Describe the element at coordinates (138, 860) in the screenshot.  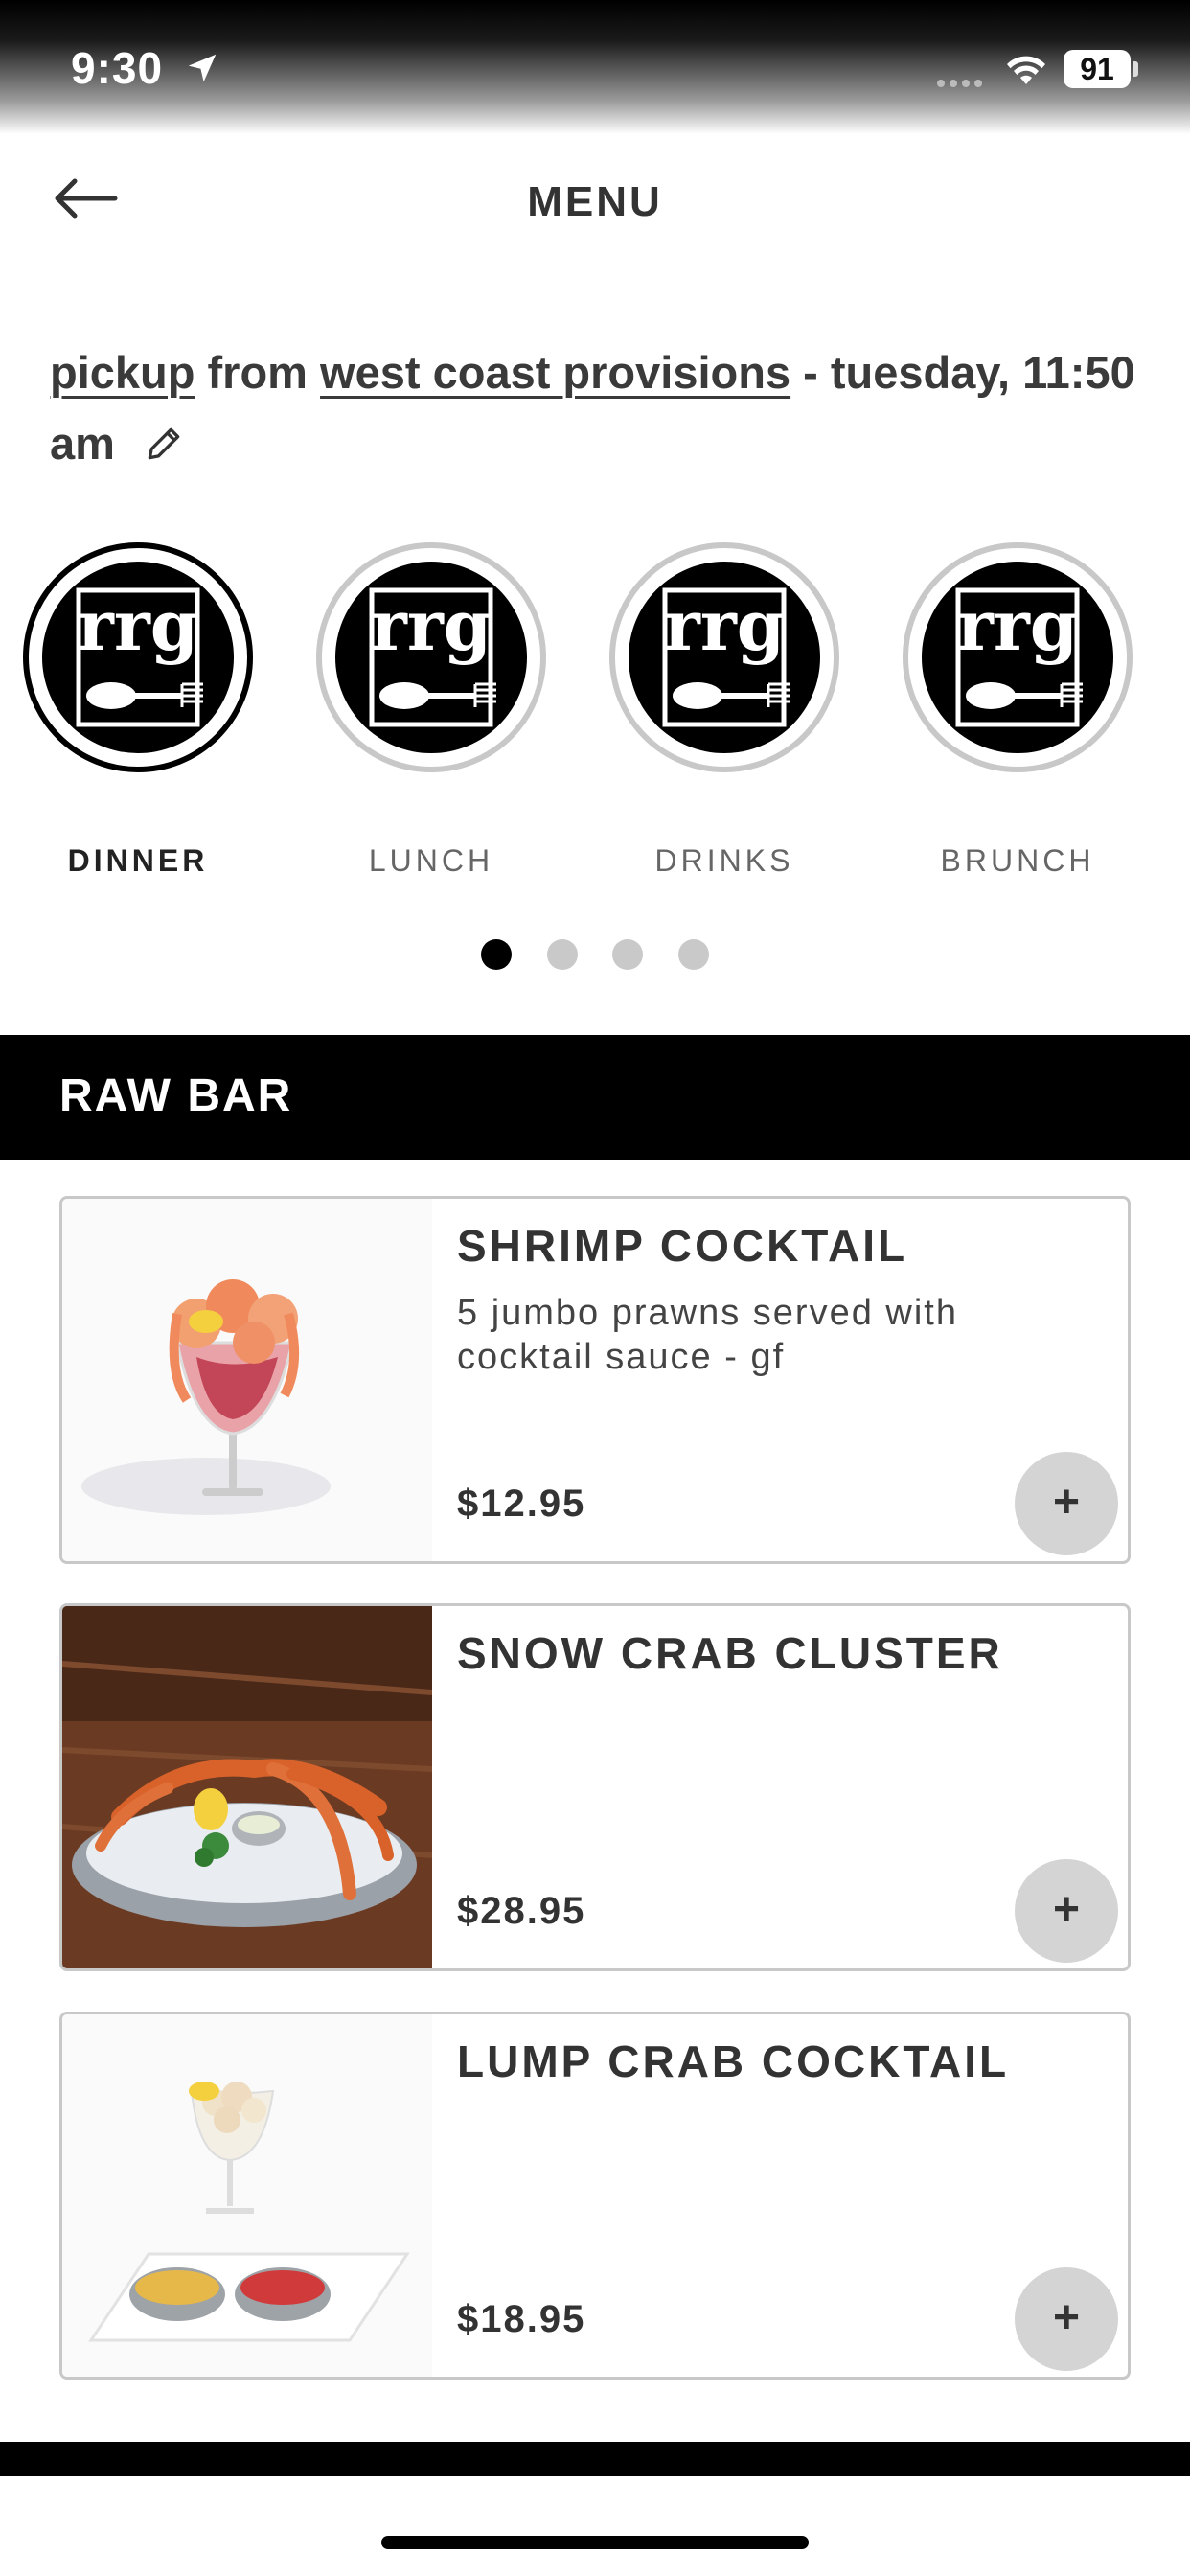
I see `category-label: DINNER` at that location.